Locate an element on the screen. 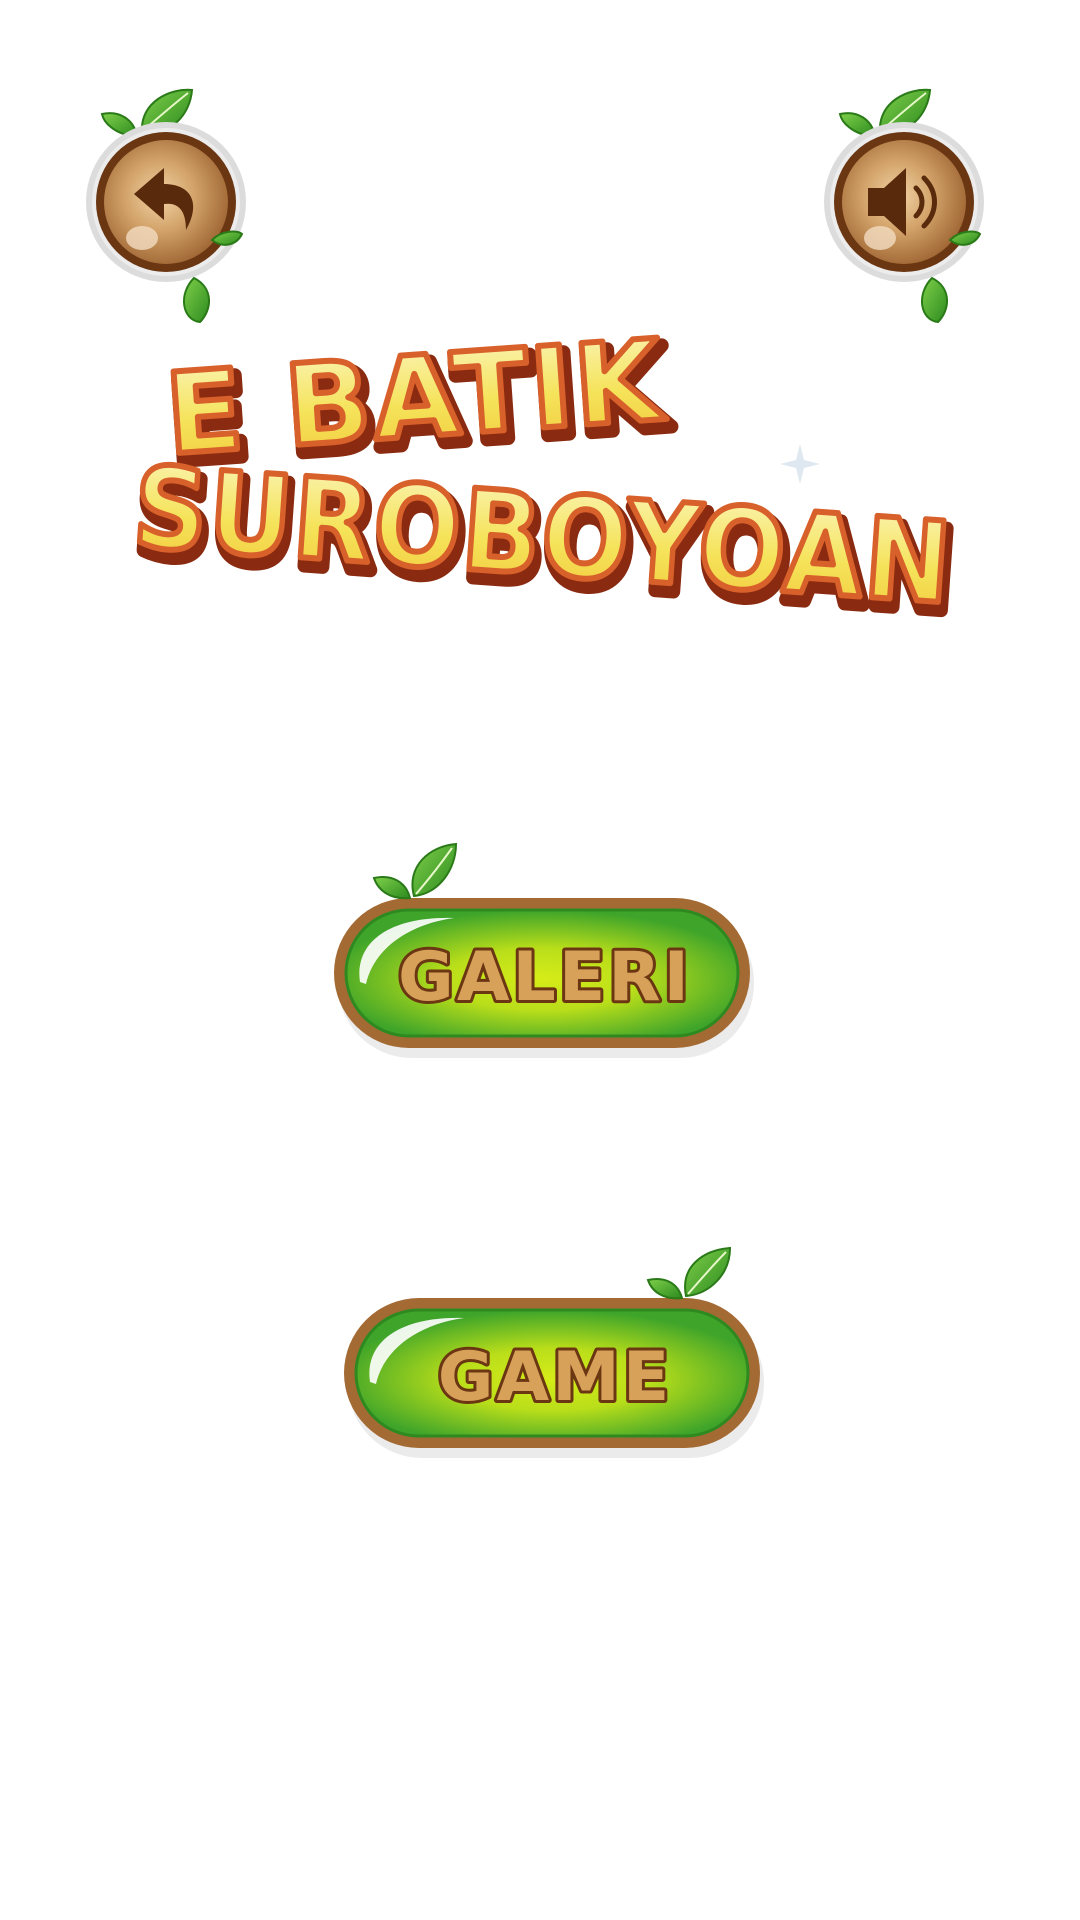 The width and height of the screenshot is (1080, 1920). galeri-button-graphic: GALERI is located at coordinates (544, 950).